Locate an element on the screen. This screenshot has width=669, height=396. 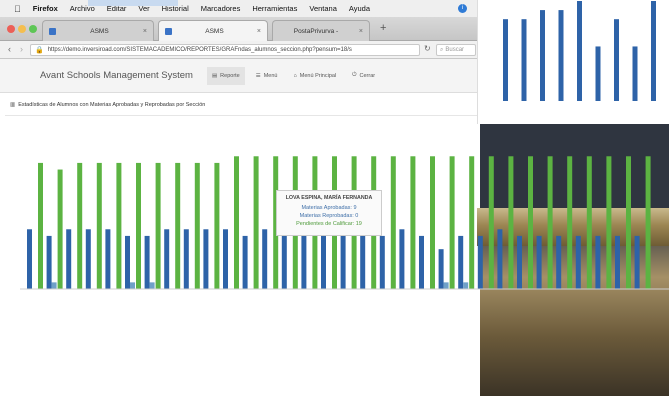
search-icon: ⌕ is located at coordinates (442, 49).